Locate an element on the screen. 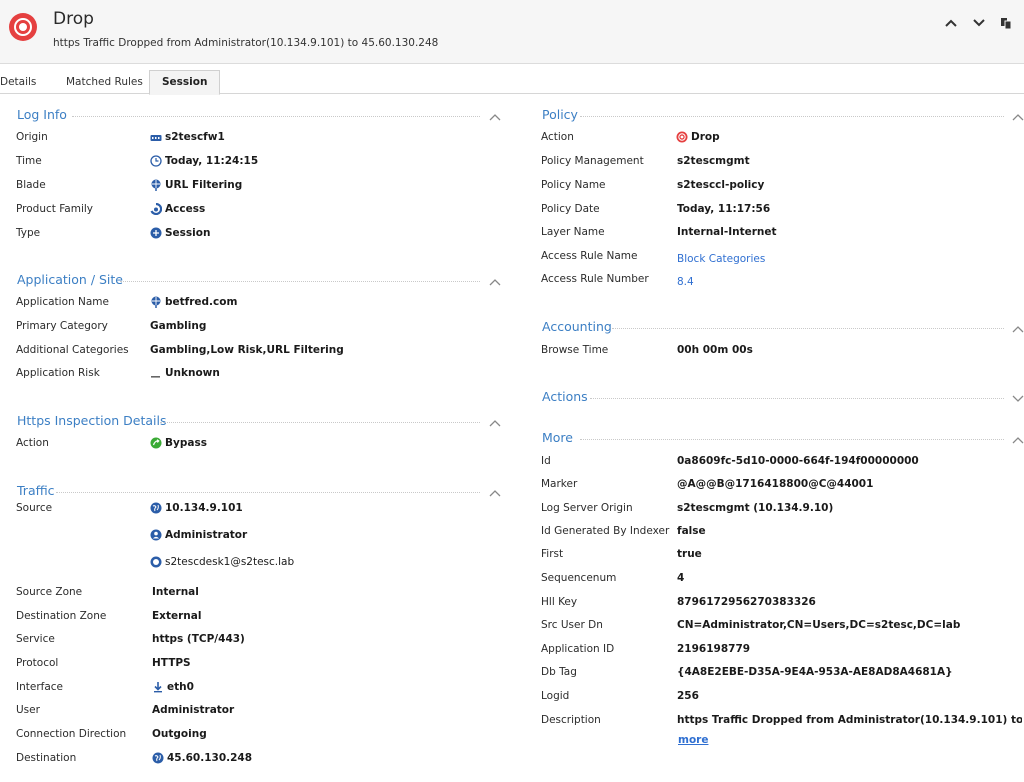  traffic-label-destination: Destination is located at coordinates (46, 758).